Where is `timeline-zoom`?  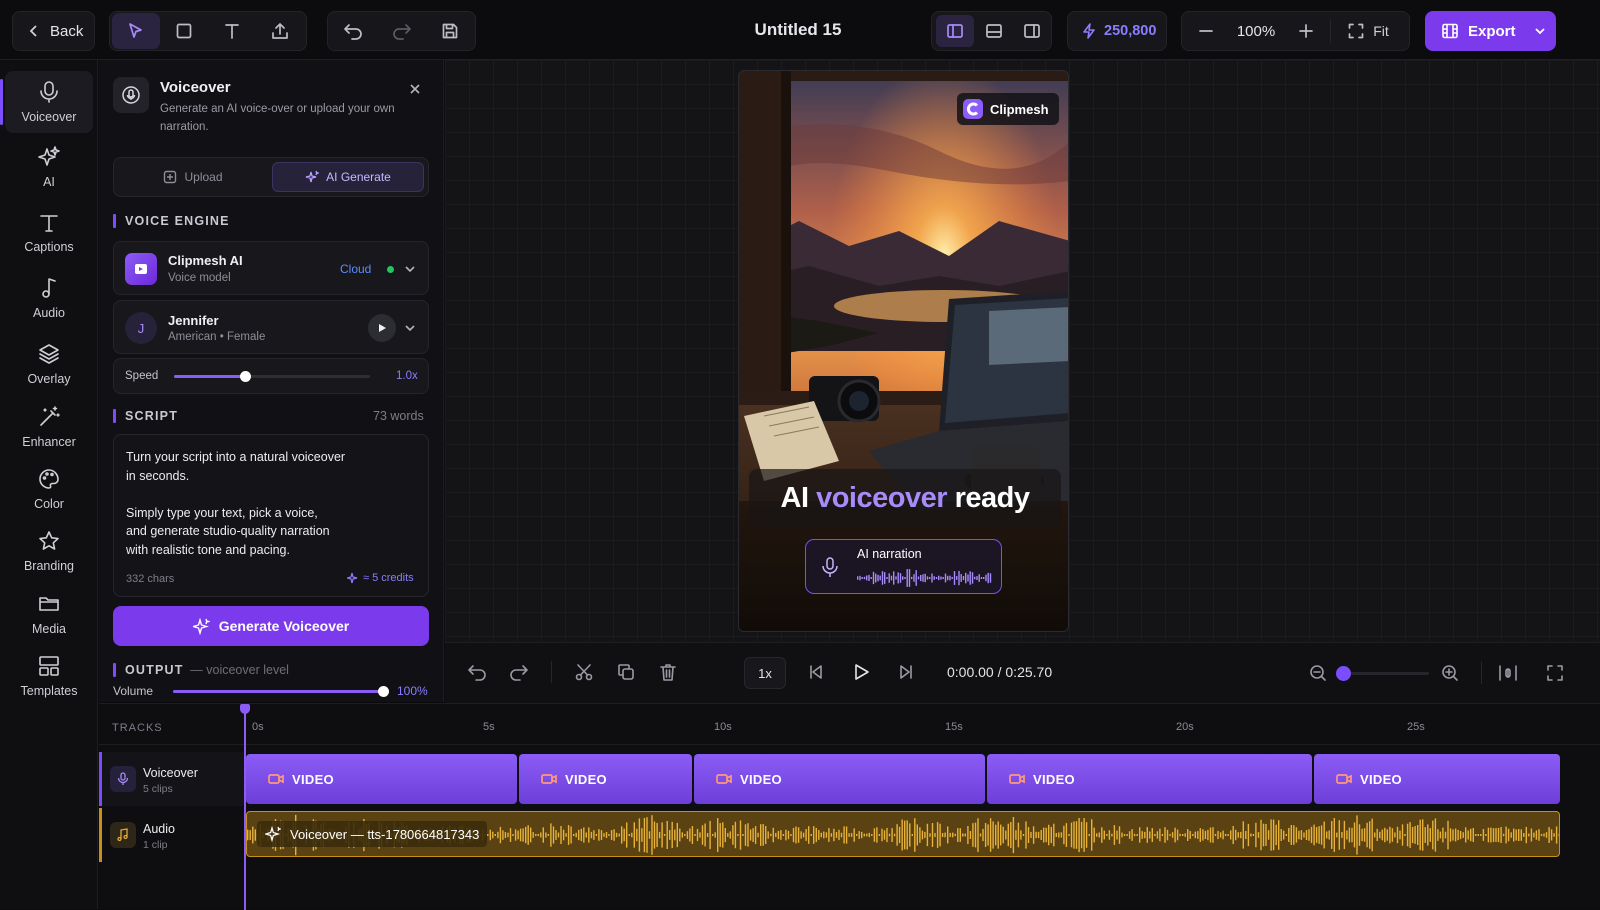 timeline-zoom is located at coordinates (1436, 673).